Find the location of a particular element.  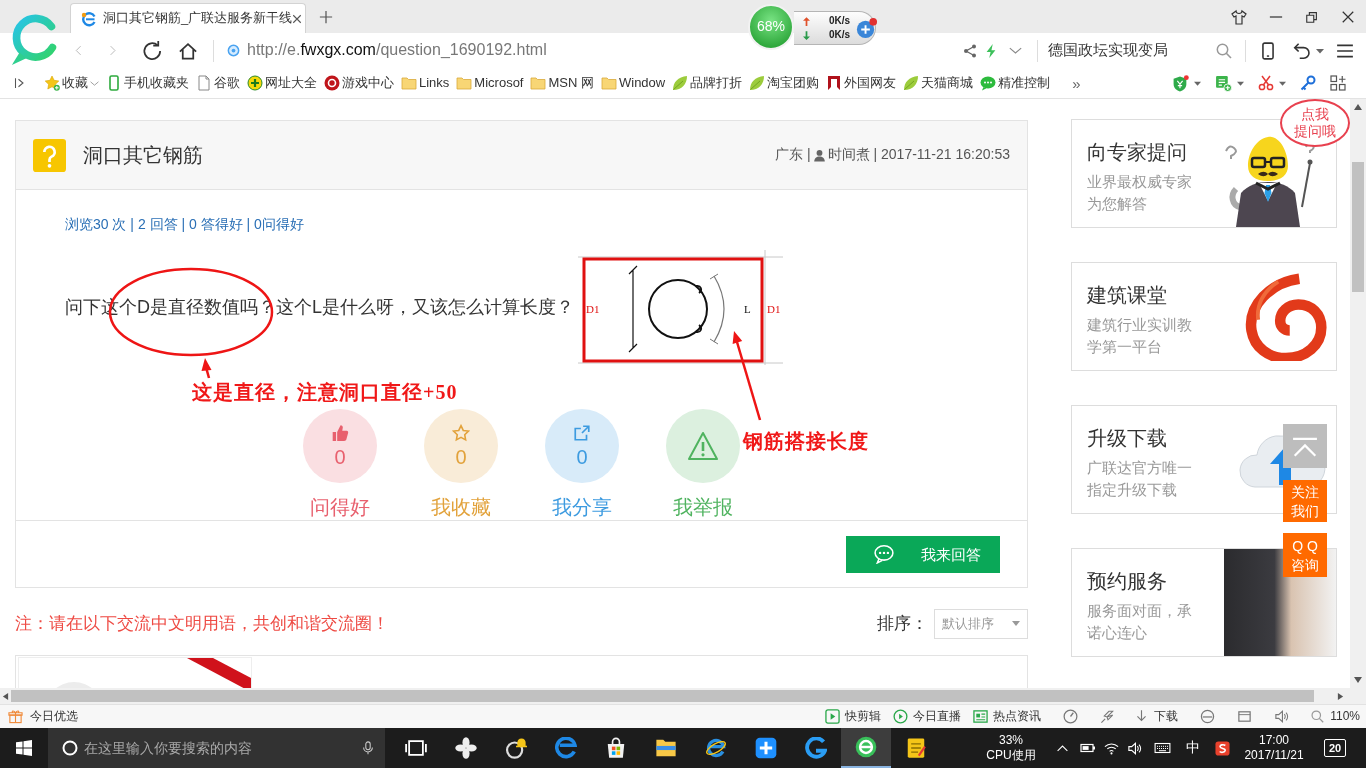

bookmark-link: Links is located at coordinates (425, 83).